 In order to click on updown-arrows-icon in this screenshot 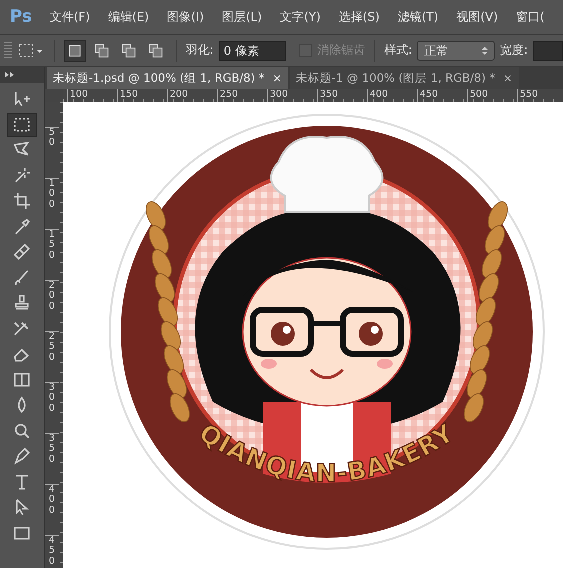, I will do `click(485, 51)`.